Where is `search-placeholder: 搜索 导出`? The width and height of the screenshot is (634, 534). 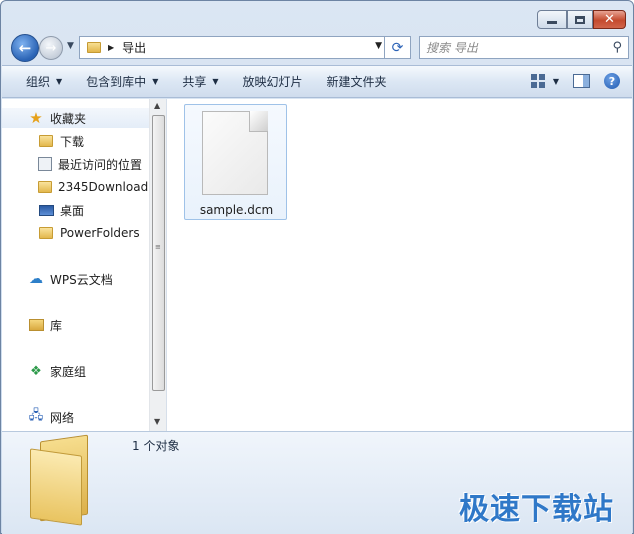 search-placeholder: 搜索 导出 is located at coordinates (452, 48).